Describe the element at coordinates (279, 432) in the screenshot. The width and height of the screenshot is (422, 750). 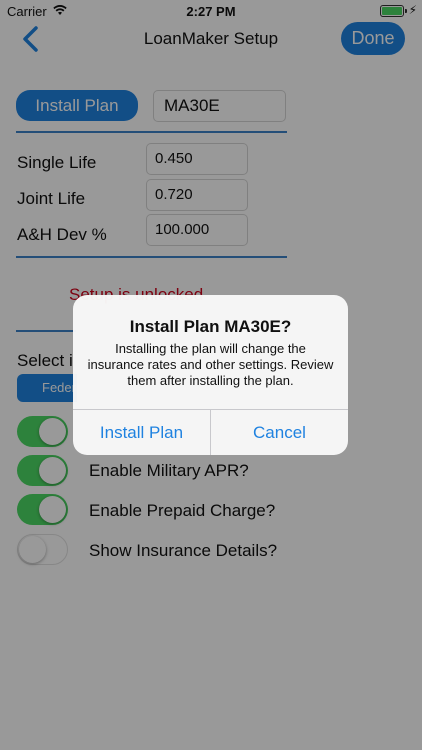
I see `alert-cancel-button: Cancel` at that location.